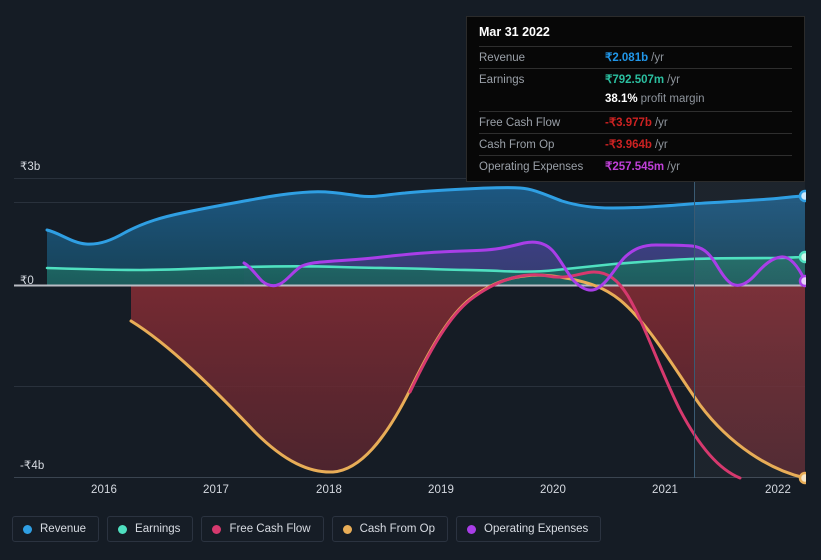  I want to click on legend-item-revenue: Revenue, so click(56, 529).